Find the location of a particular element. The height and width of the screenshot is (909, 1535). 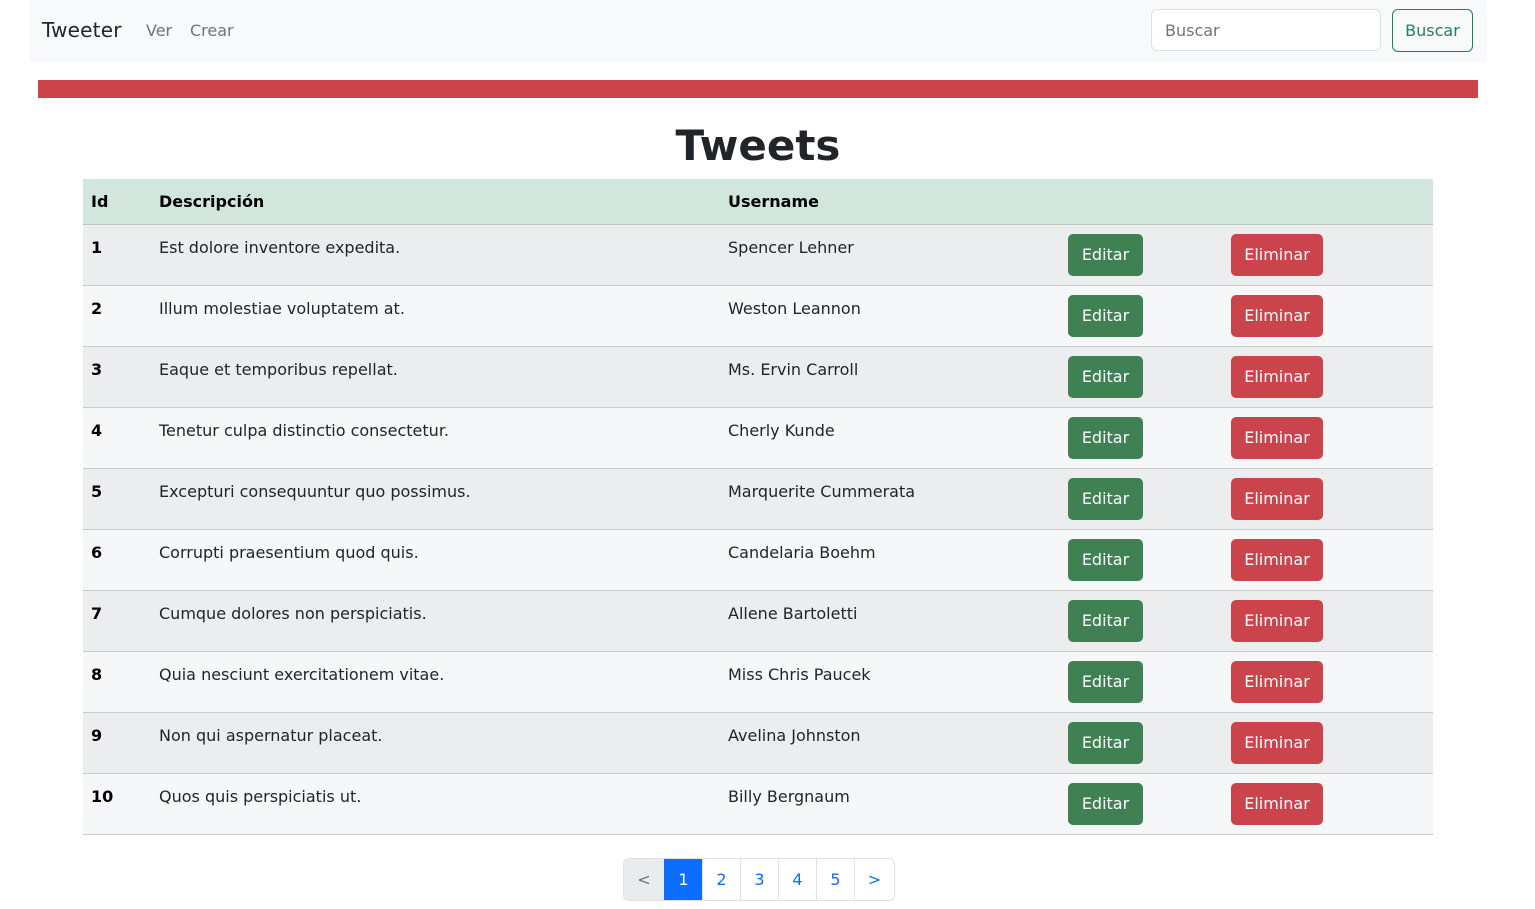

pagination: < 1 2 3 4 5 > is located at coordinates (759, 879).